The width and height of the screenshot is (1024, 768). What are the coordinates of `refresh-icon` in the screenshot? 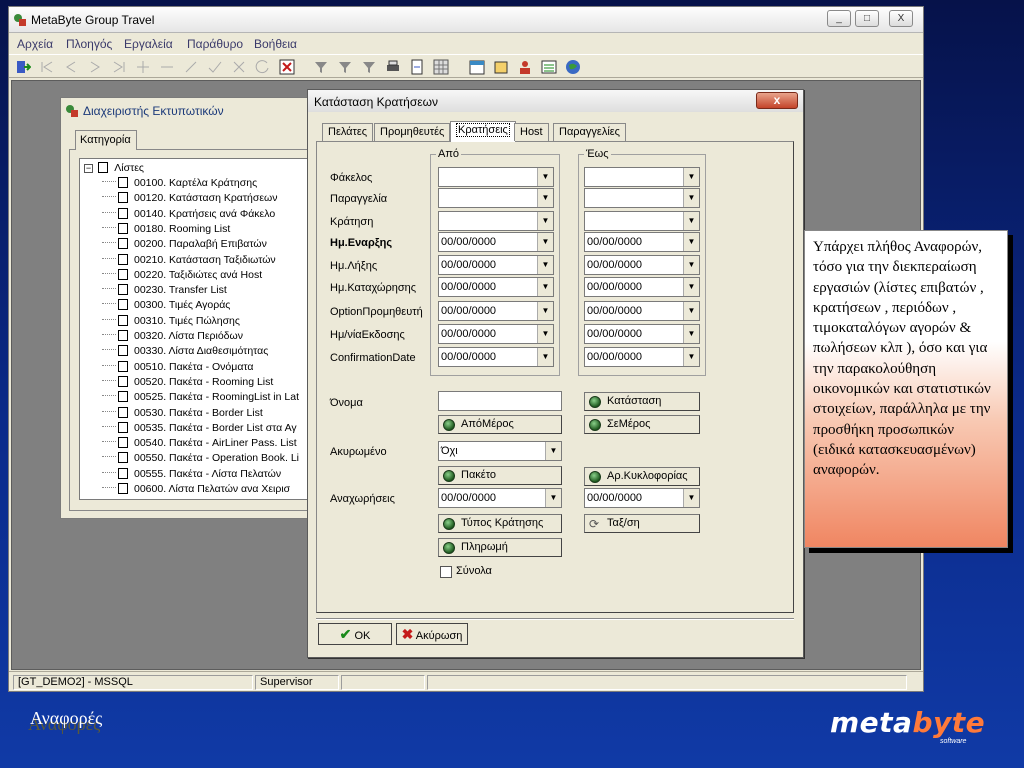 It's located at (263, 67).